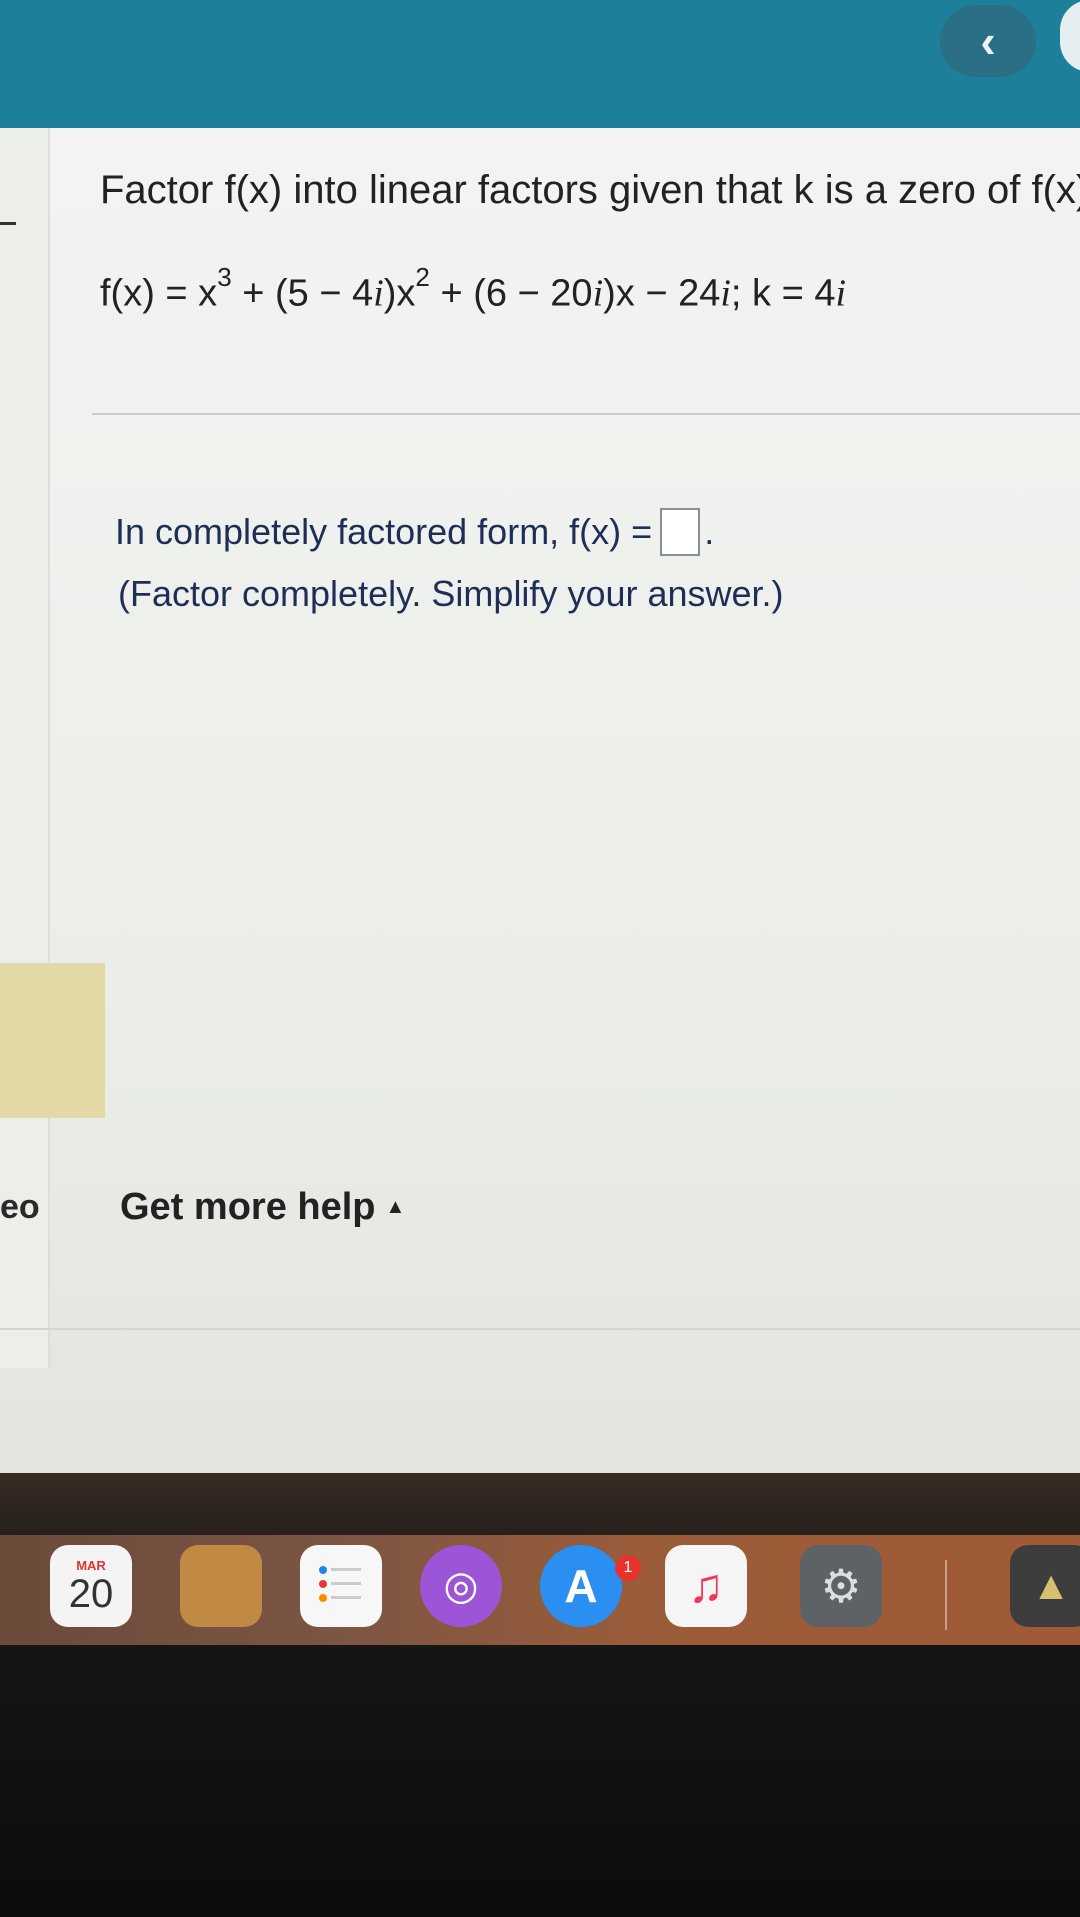  What do you see at coordinates (1070, 36) in the screenshot?
I see `corner-control` at bounding box center [1070, 36].